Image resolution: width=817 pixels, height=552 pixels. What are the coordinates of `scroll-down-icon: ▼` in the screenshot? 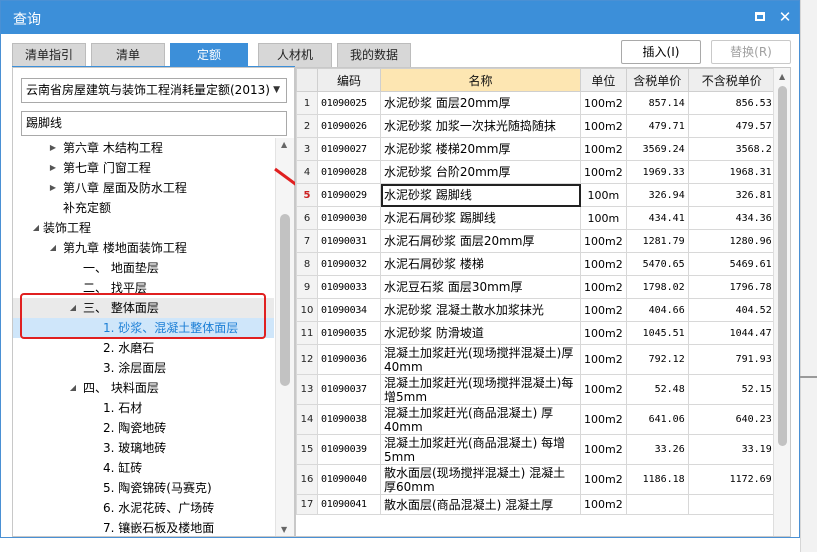 It's located at (284, 529).